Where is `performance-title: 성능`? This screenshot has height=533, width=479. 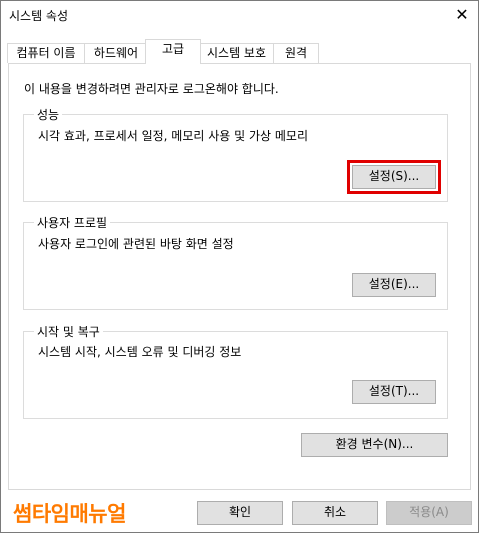
performance-title: 성능 is located at coordinates (48, 114).